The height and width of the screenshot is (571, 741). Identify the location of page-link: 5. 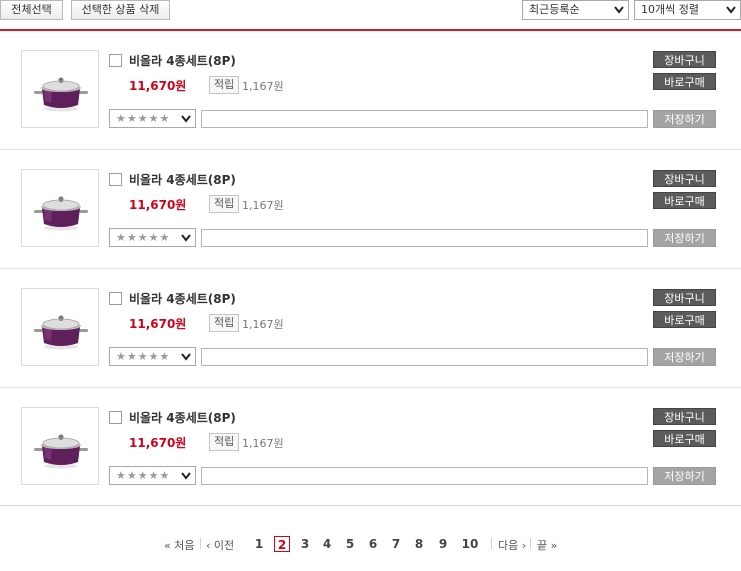
(350, 544).